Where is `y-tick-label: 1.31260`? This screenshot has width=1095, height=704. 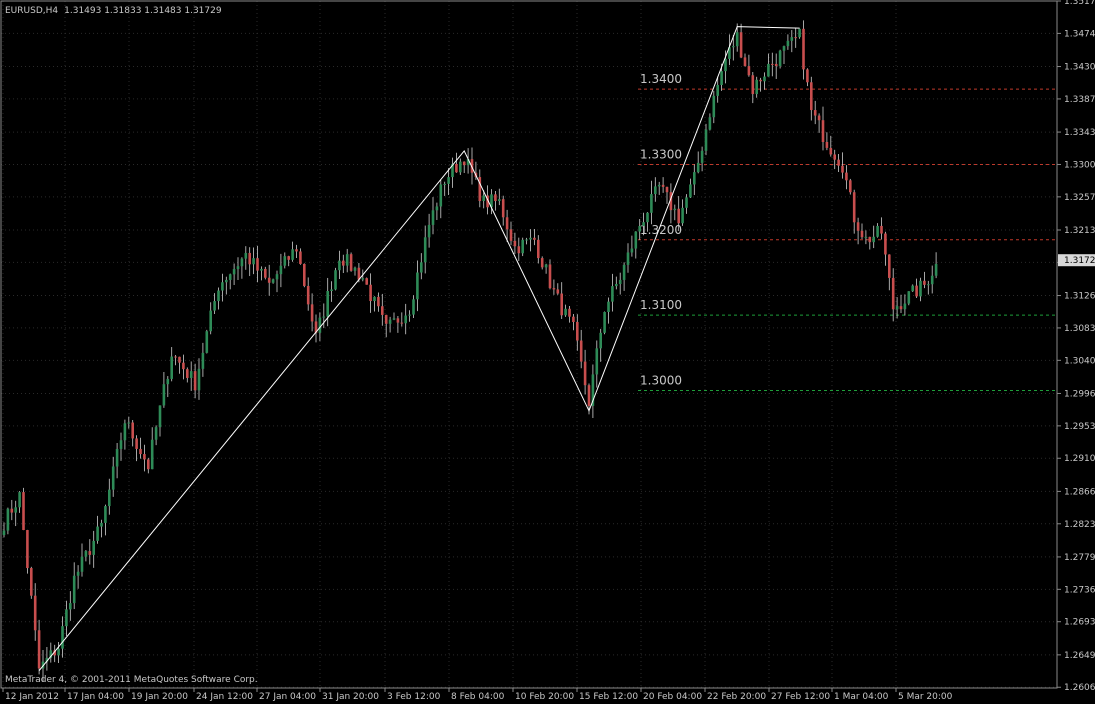
y-tick-label: 1.31260 is located at coordinates (1079, 297).